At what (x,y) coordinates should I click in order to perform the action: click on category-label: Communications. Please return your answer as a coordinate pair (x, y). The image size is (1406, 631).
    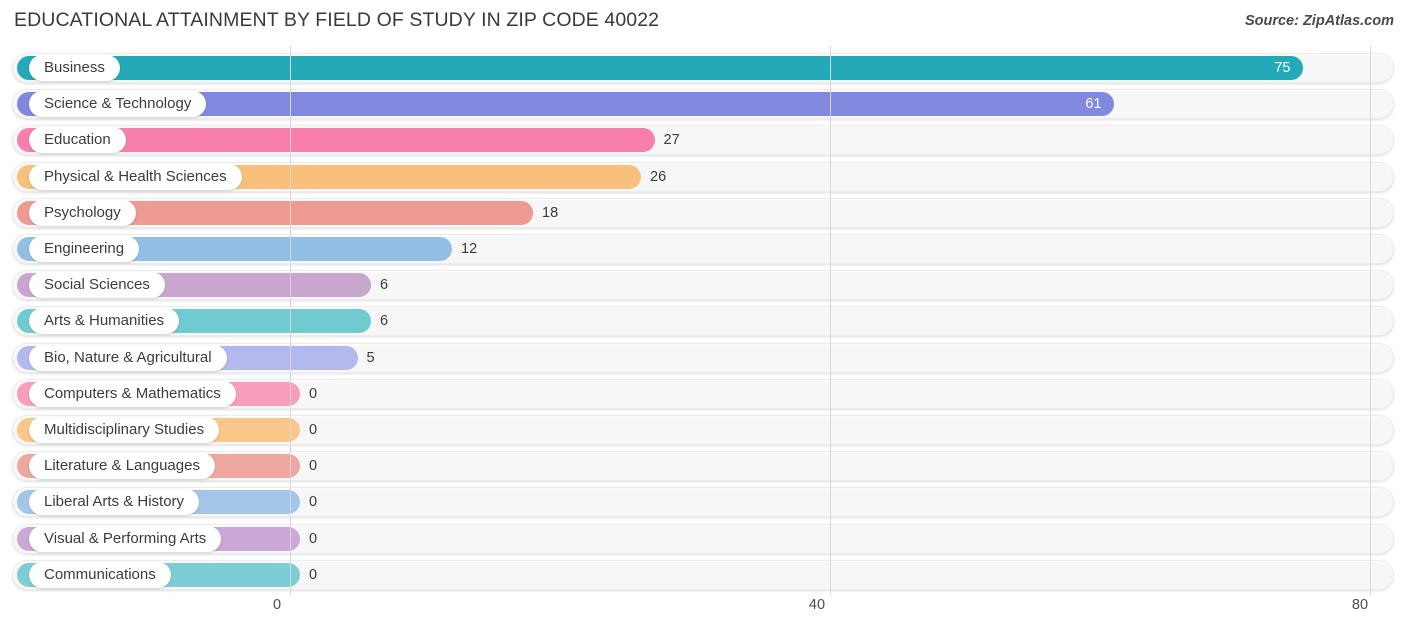
    Looking at the image, I should click on (100, 574).